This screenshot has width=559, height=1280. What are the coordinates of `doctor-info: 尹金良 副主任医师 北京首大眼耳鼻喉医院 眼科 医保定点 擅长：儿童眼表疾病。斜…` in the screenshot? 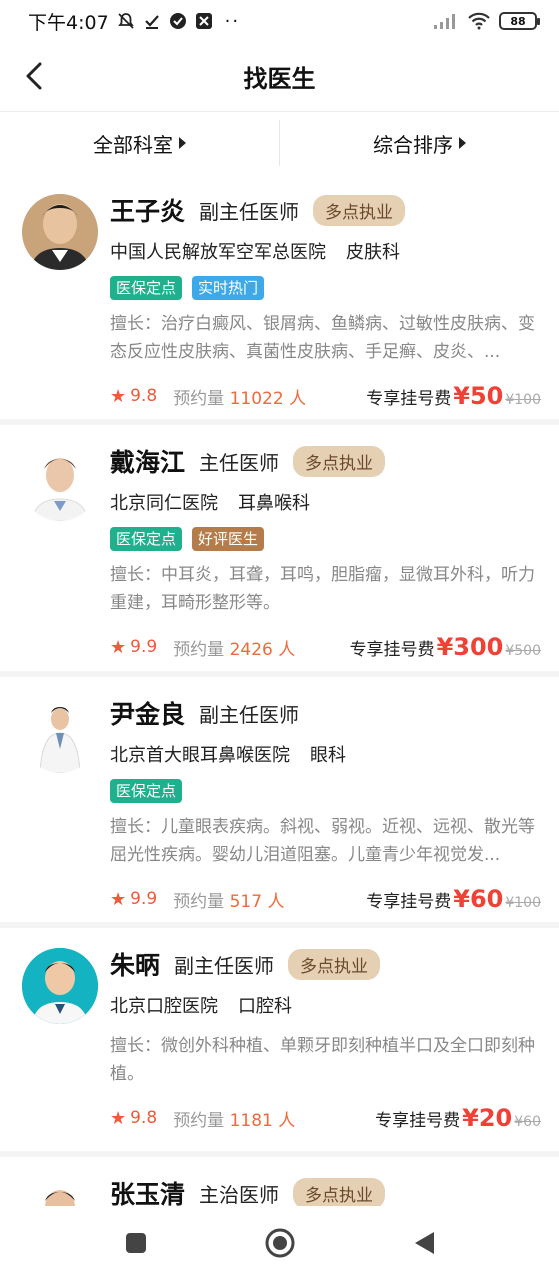 It's located at (325, 782).